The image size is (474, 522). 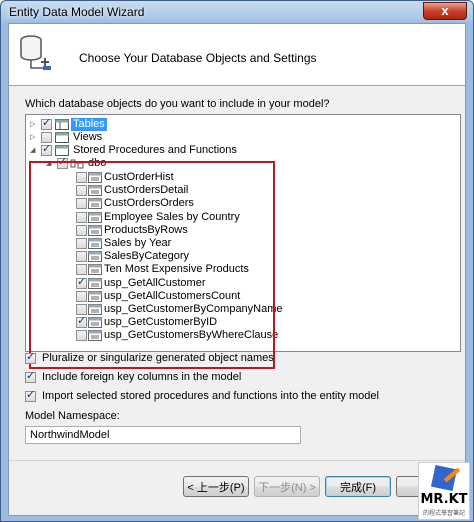 What do you see at coordinates (163, 435) in the screenshot?
I see `namespace-input` at bounding box center [163, 435].